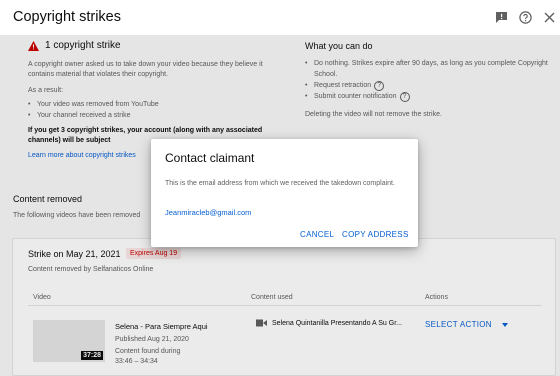  I want to click on dialog-header: Copyright strikes, so click(280, 18).